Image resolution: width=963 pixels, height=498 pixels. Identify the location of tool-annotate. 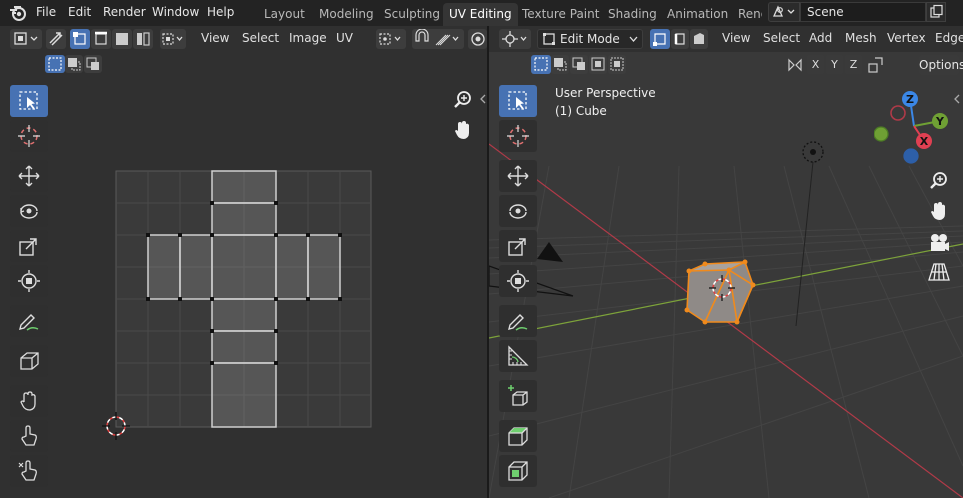
(518, 321).